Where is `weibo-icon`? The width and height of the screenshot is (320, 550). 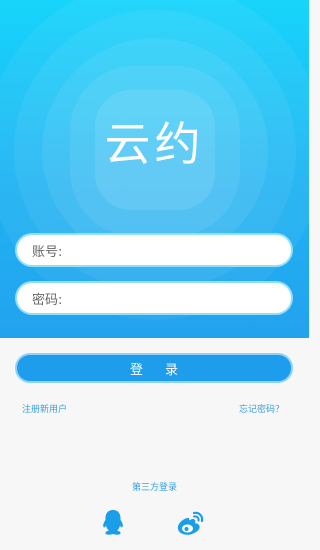
weibo-icon is located at coordinates (190, 523).